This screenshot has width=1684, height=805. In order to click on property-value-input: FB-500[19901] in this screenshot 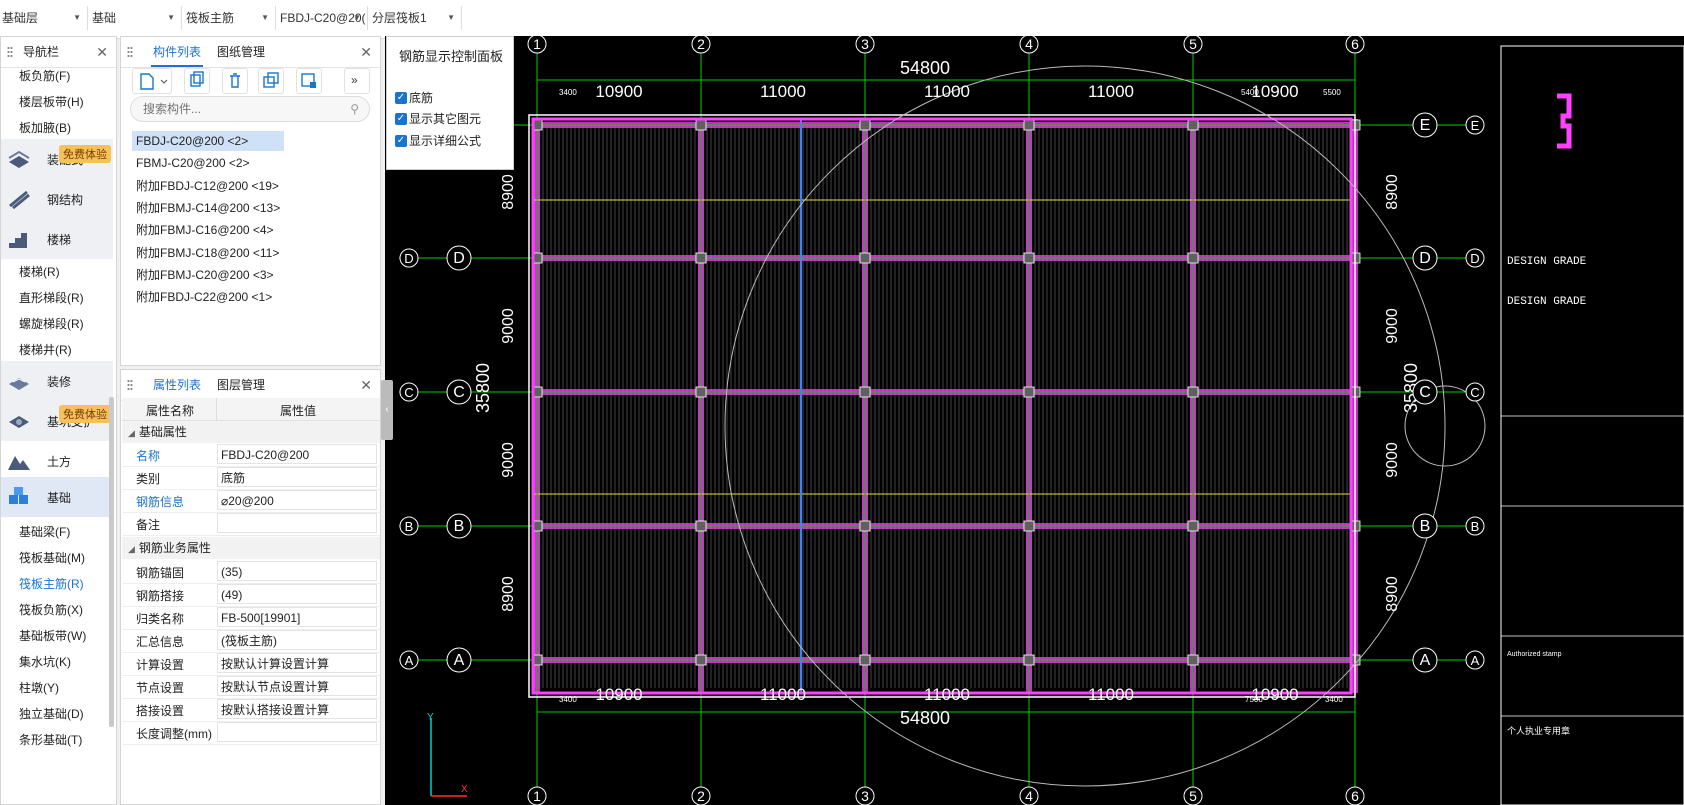, I will do `click(297, 617)`.